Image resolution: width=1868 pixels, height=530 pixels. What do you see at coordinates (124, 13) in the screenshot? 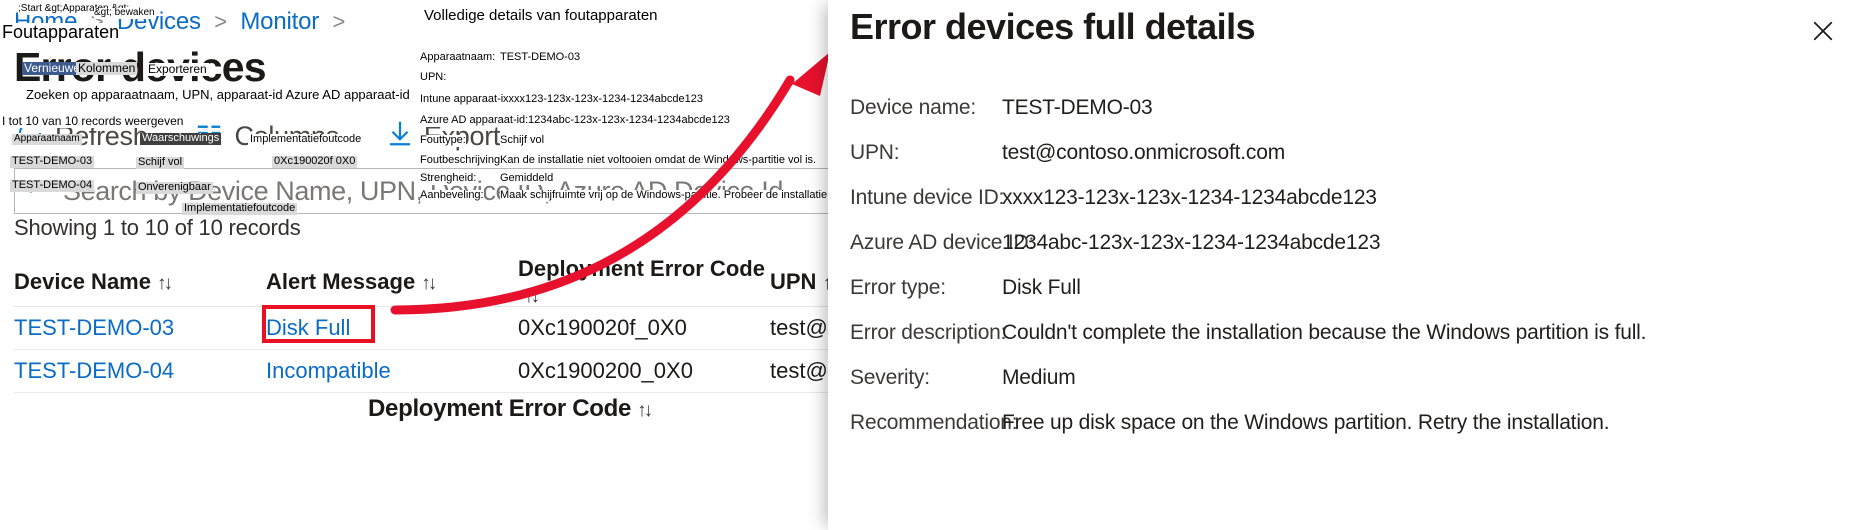
I see `overlay-breadcrumb-top2: &gt; bewaken` at bounding box center [124, 13].